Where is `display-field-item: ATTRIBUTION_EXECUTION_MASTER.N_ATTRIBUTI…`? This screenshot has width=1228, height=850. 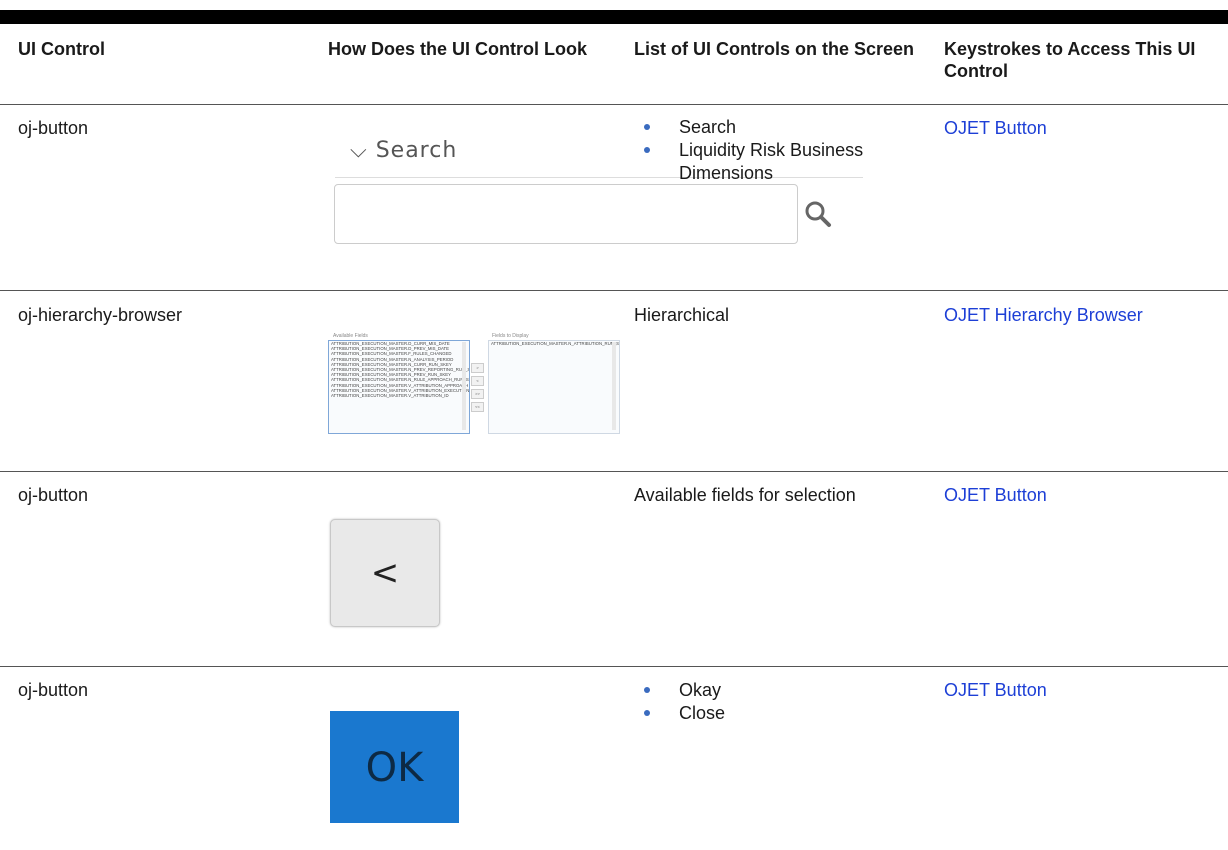
display-field-item: ATTRIBUTION_EXECUTION_MASTER.N_ATTRIBUTI… is located at coordinates (555, 343).